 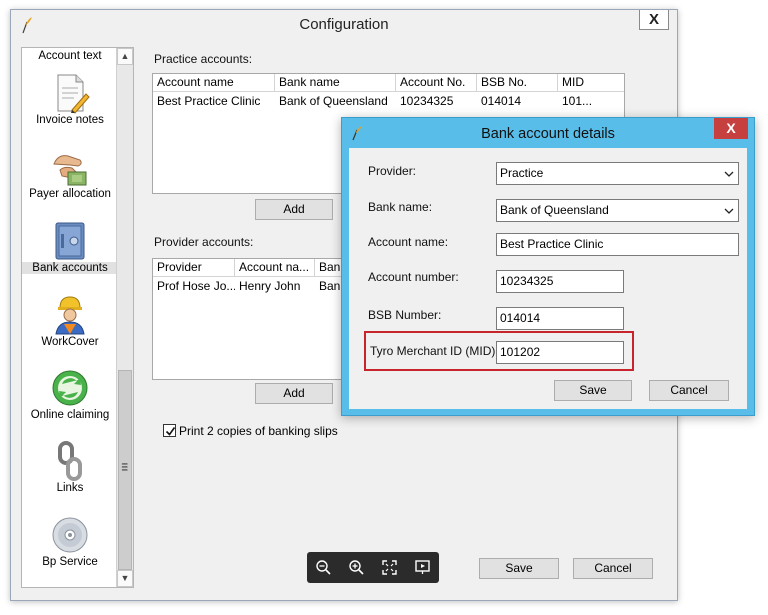 What do you see at coordinates (209, 101) in the screenshot?
I see `table-cell: Best Practice Clinic` at bounding box center [209, 101].